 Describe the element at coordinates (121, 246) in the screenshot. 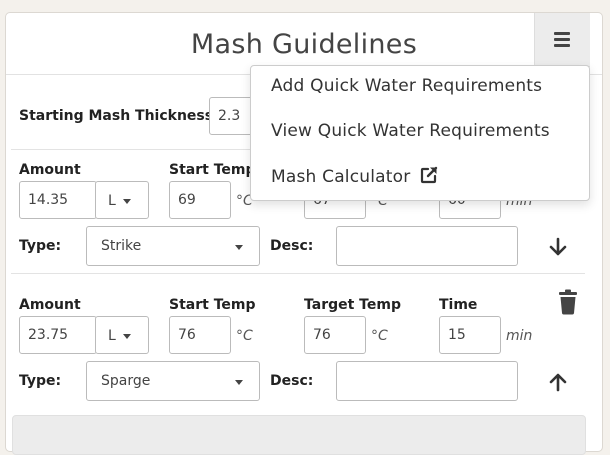

I see `type-value: Strike` at that location.